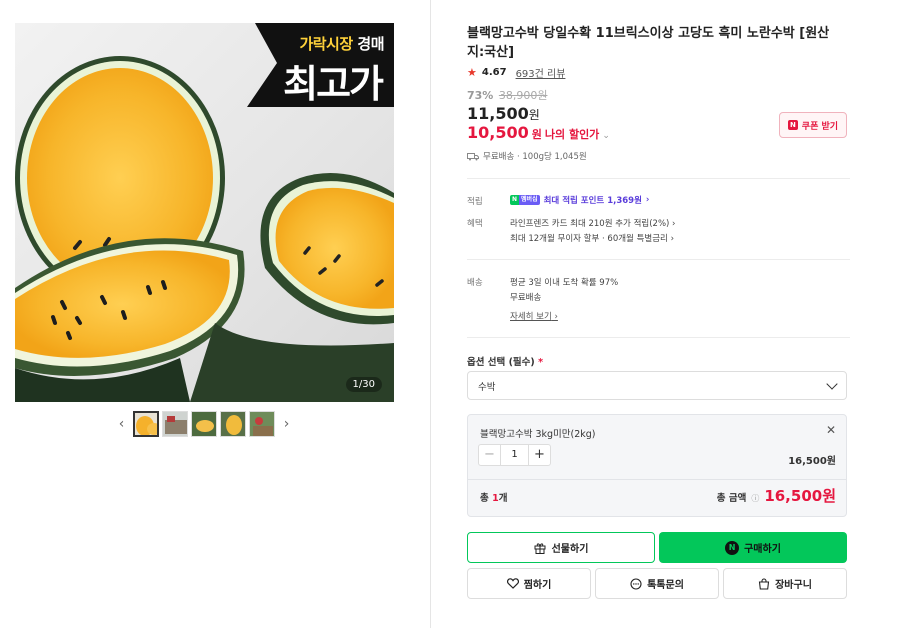 This screenshot has height=628, width=900. I want to click on quantity-stepper: − 1 +, so click(514, 455).